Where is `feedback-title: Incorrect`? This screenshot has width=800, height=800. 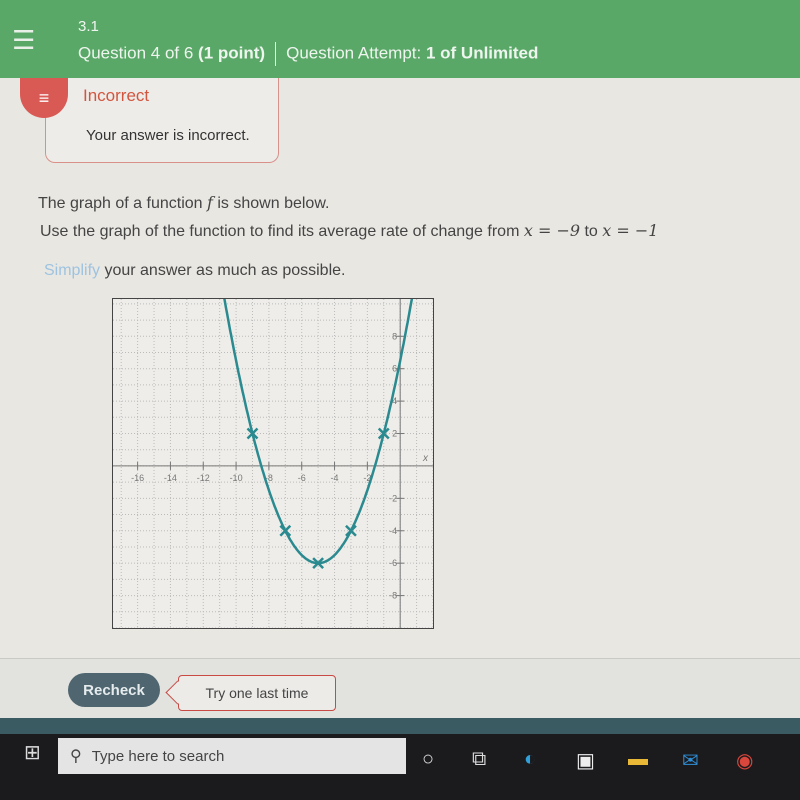 feedback-title: Incorrect is located at coordinates (116, 95).